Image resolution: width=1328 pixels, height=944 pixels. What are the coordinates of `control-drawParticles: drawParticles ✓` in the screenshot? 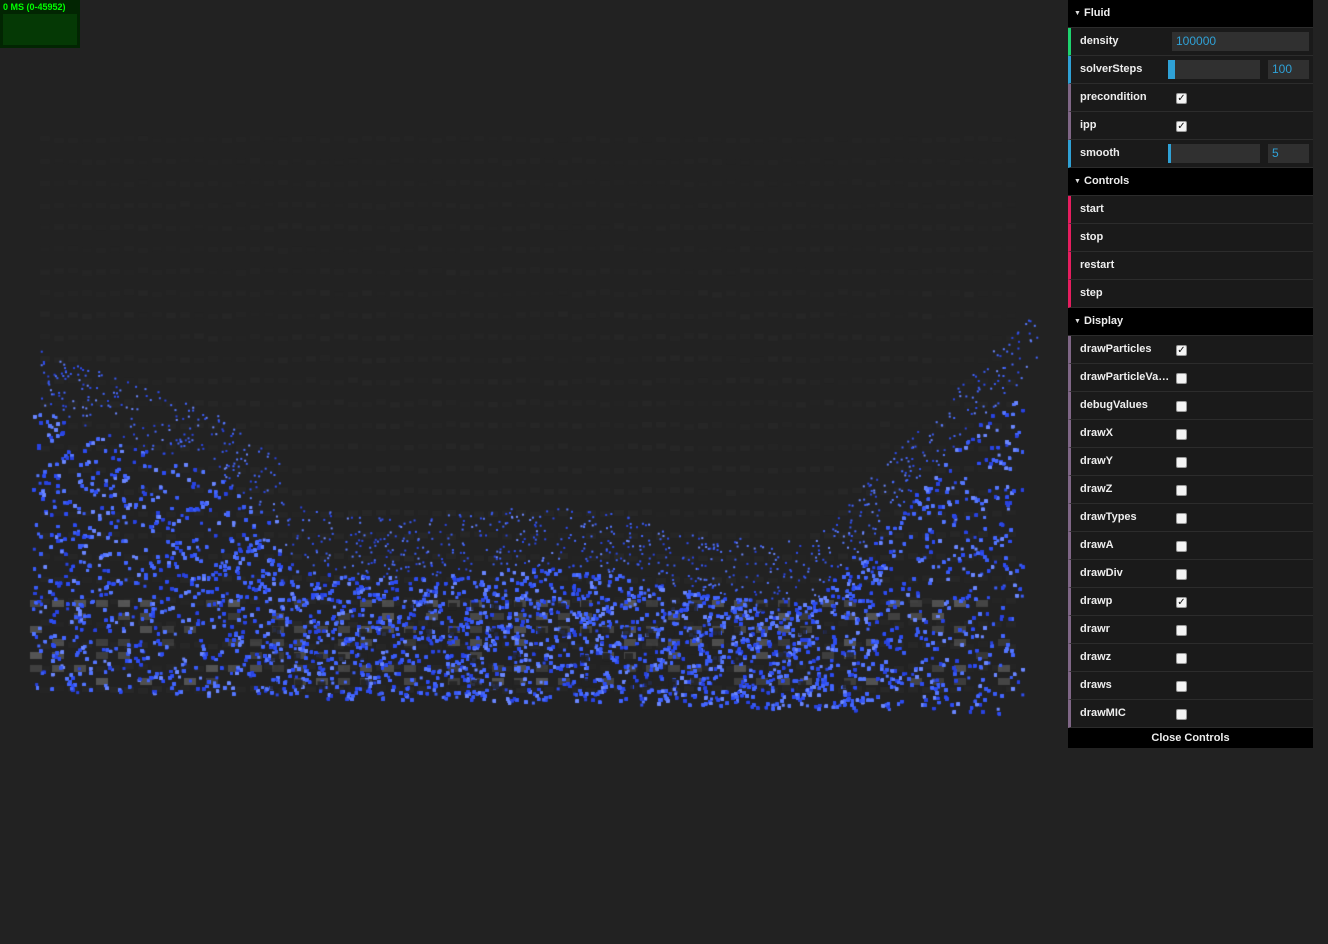 It's located at (1190, 350).